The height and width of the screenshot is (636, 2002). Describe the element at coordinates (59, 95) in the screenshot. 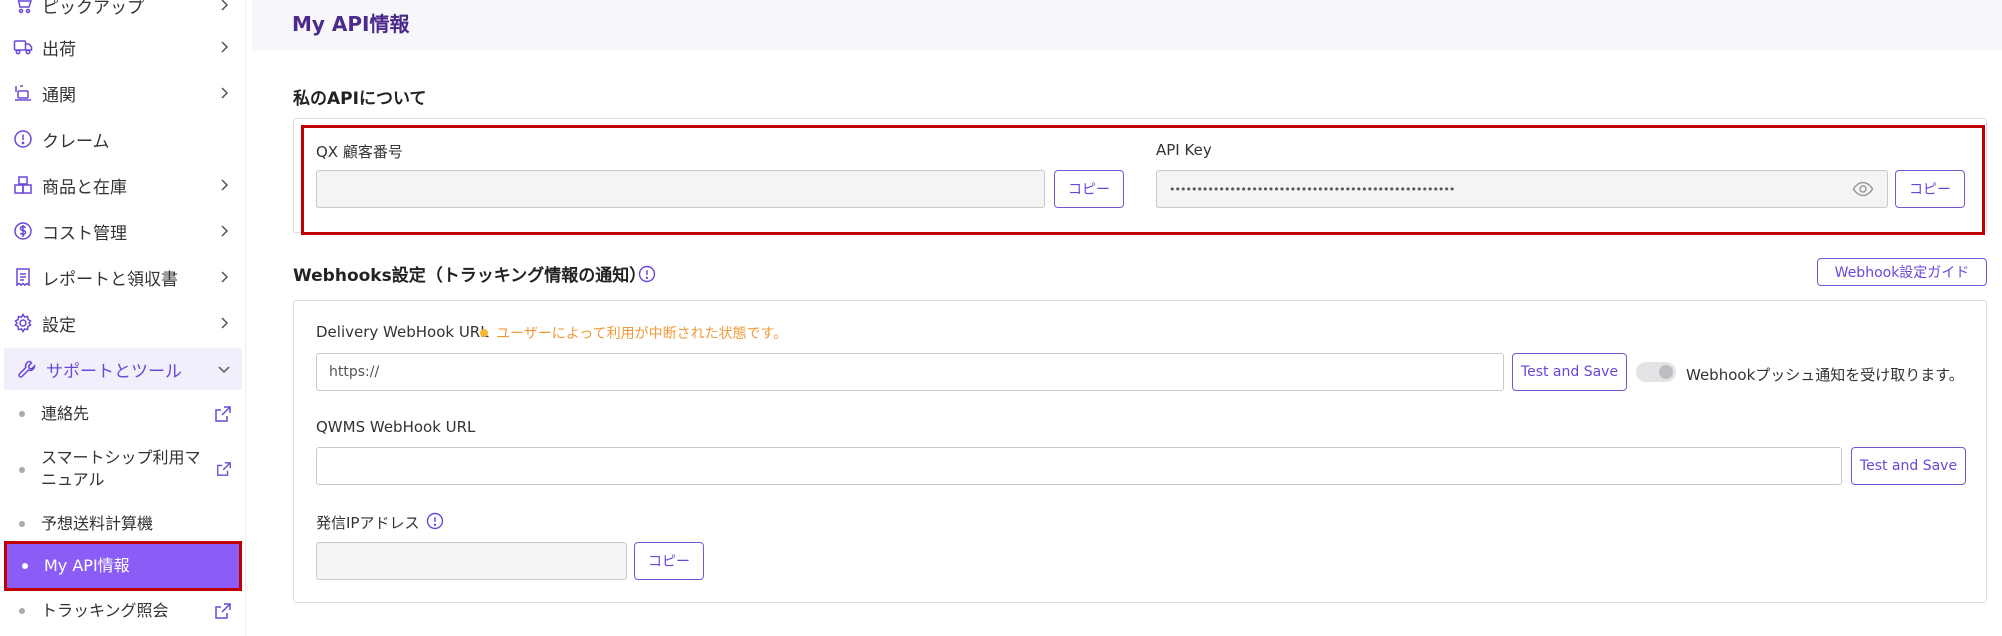

I see `sidebar-item-label: 通関` at that location.